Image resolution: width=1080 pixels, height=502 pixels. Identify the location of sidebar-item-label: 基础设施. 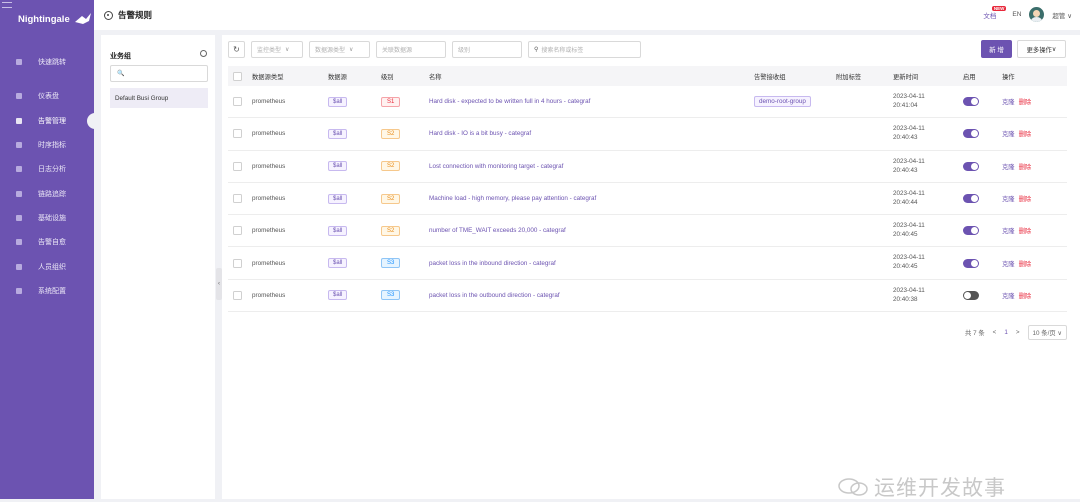
(52, 218).